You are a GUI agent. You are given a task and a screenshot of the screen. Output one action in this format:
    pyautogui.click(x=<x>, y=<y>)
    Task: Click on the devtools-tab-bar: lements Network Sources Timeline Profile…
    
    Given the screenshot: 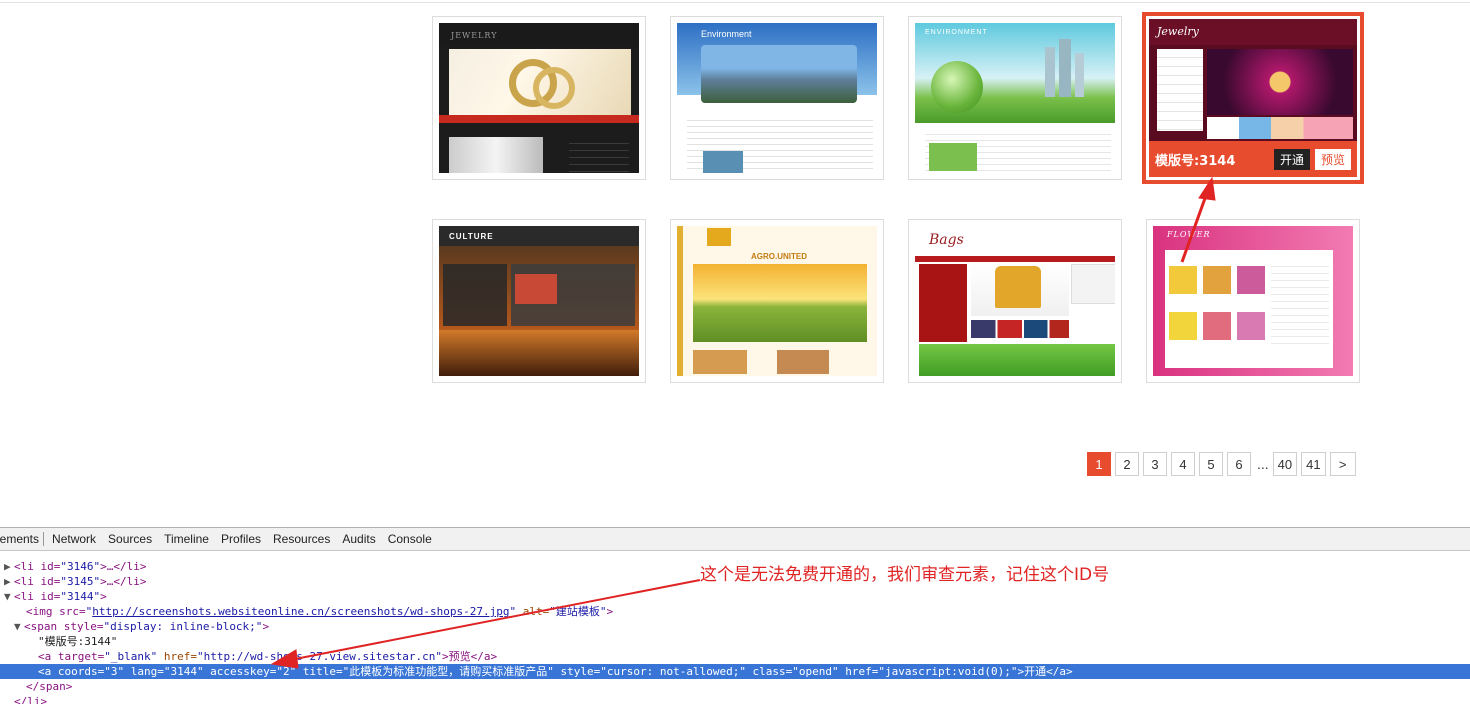 What is the action you would take?
    pyautogui.click(x=735, y=539)
    